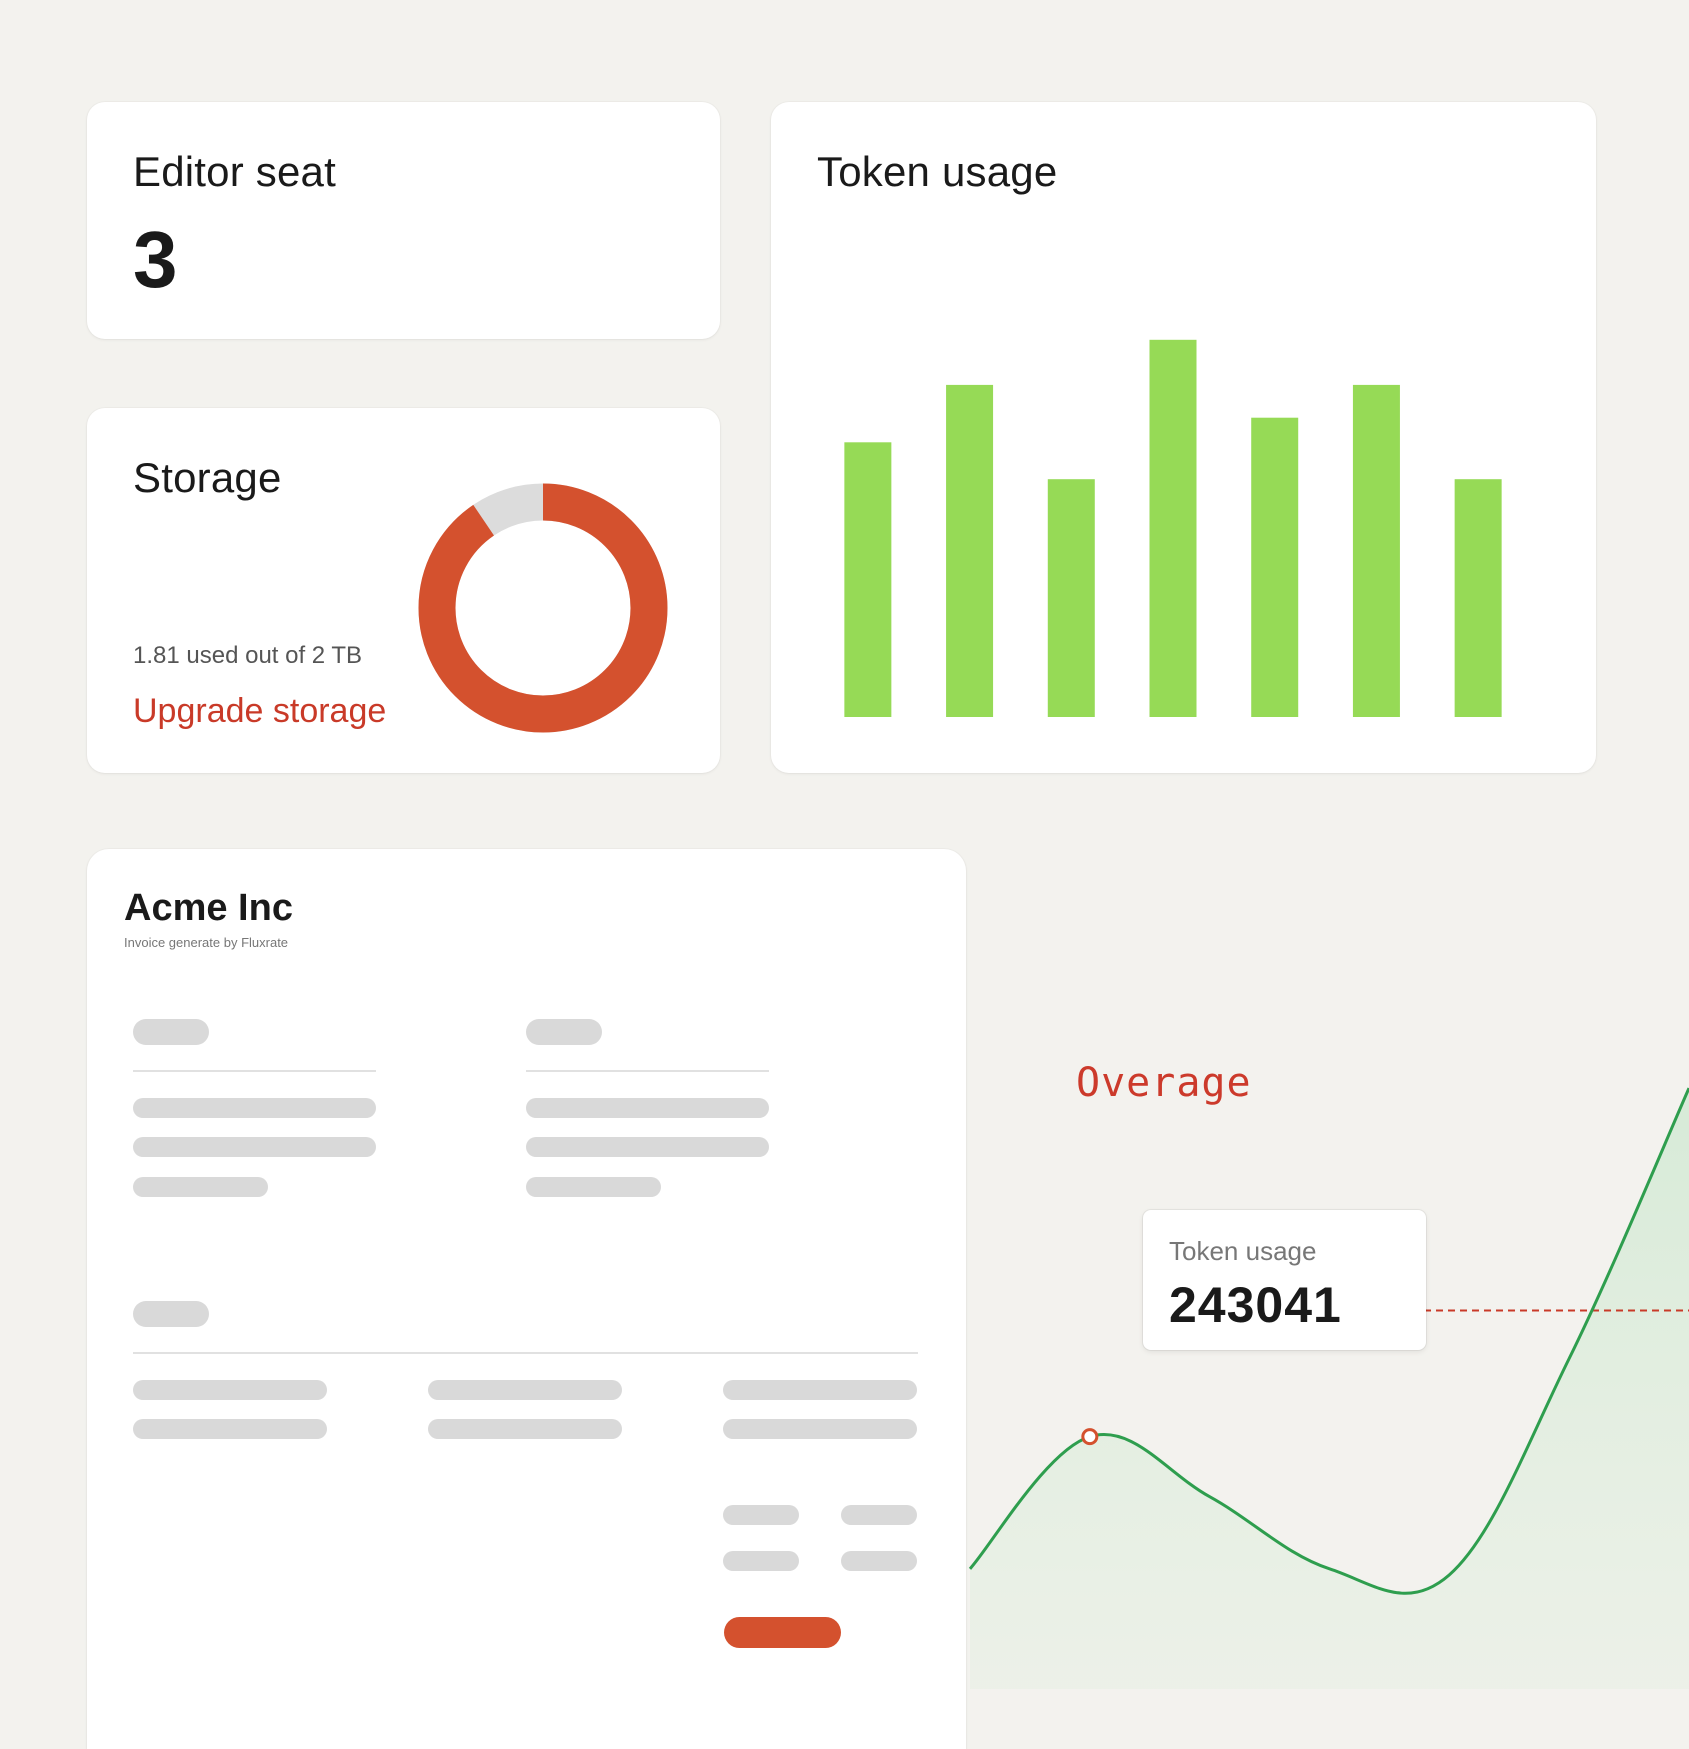 The image size is (1689, 1749). I want to click on overage-label: Overage, so click(1164, 1083).